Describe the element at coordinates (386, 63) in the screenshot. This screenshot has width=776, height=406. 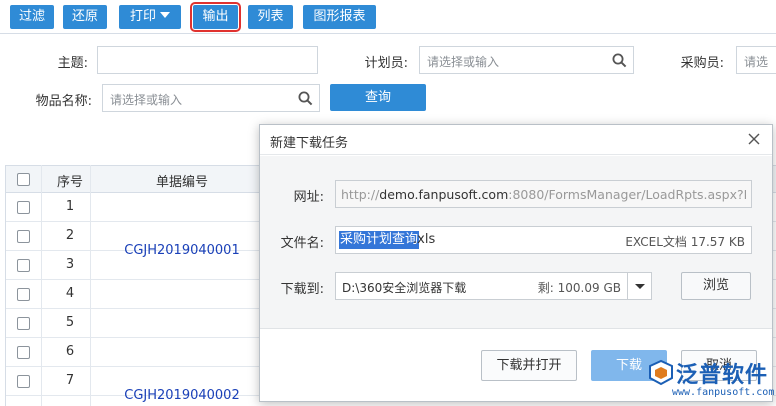
I see `planner-label: 计划员:` at that location.